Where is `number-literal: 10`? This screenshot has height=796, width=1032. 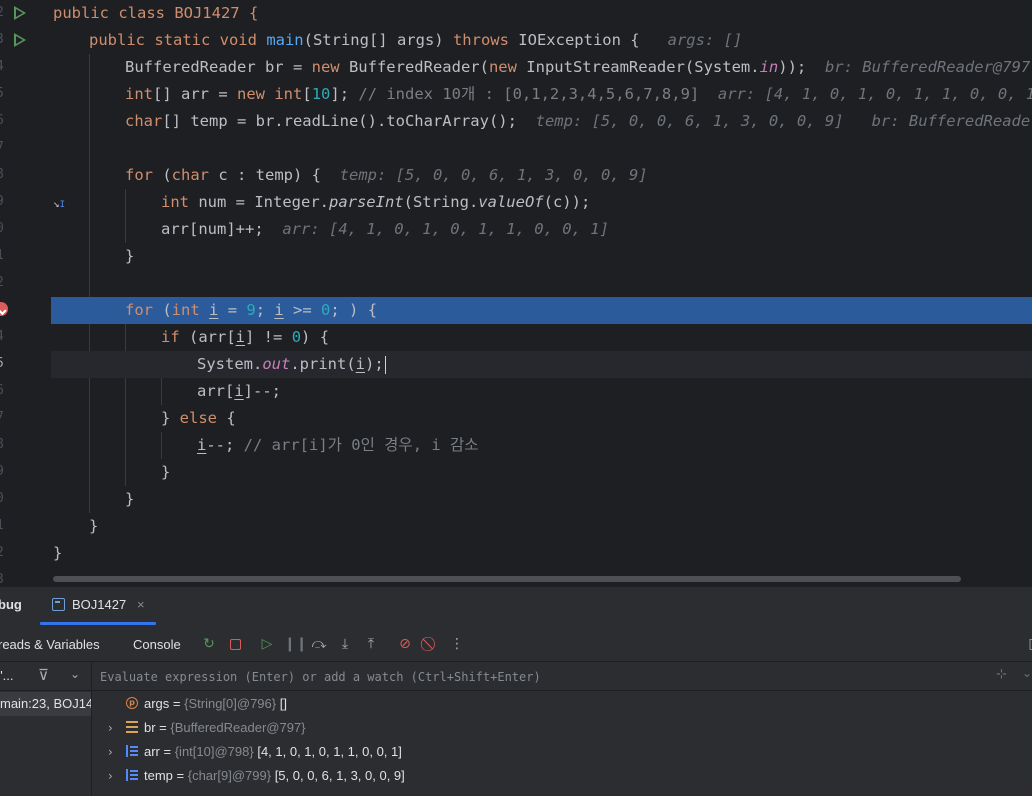
number-literal: 10 is located at coordinates (321, 94).